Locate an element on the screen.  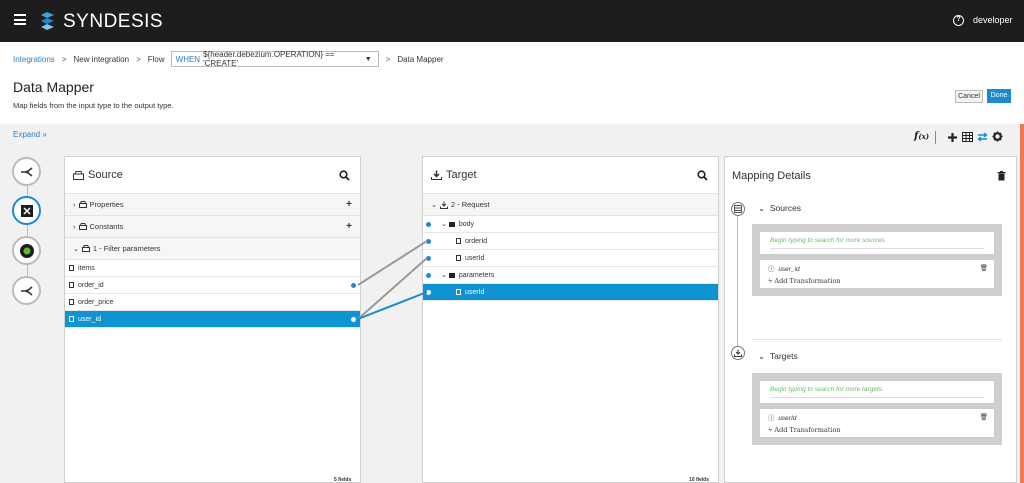
target-field-card: ⓘ userId 🗑 ϟ Add Transformation is located at coordinates (877, 423).